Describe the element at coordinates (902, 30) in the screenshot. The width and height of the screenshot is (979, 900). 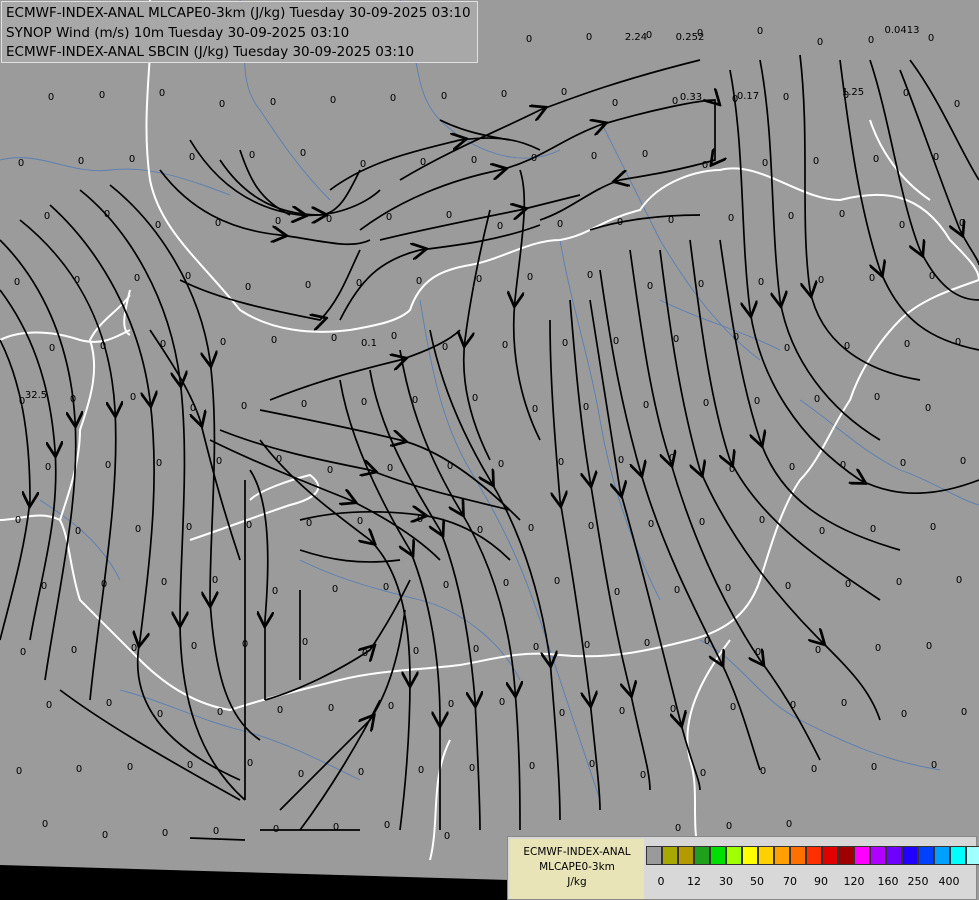
I see `value-label: 0.0413` at that location.